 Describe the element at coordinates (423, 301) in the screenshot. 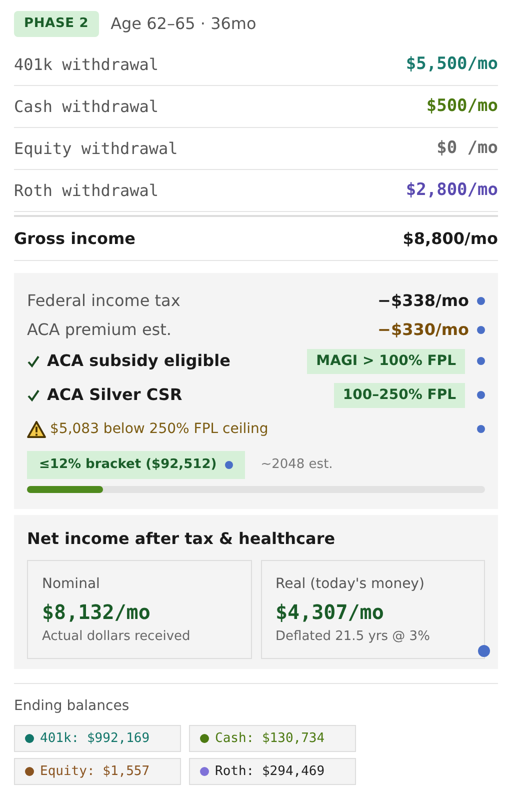

I see `tax-value: −$338/mo` at that location.